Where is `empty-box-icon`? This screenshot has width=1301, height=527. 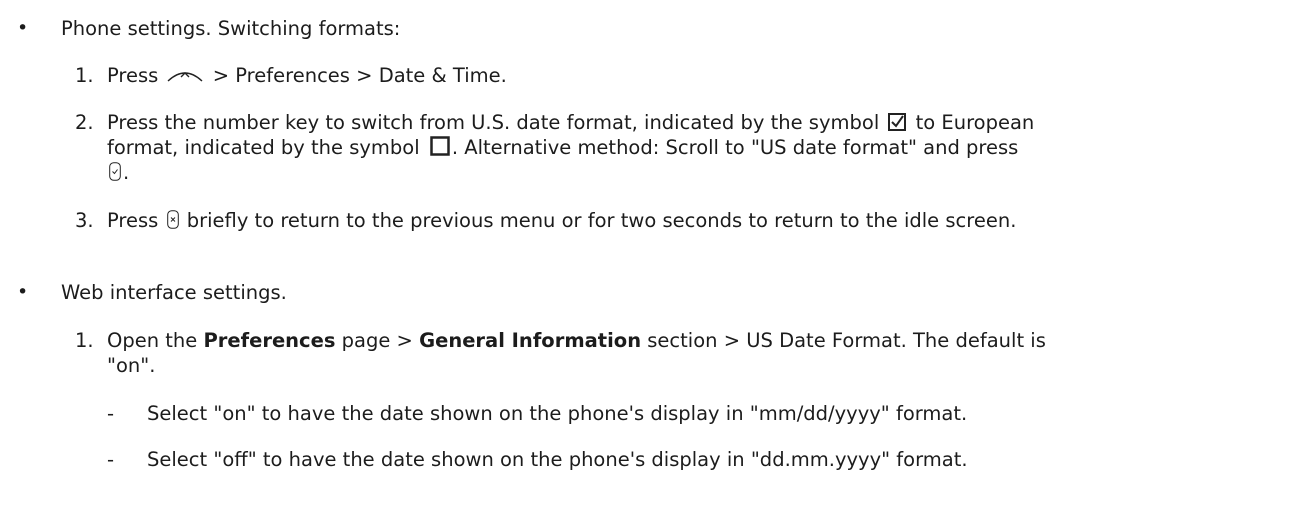
empty-box-icon is located at coordinates (440, 145).